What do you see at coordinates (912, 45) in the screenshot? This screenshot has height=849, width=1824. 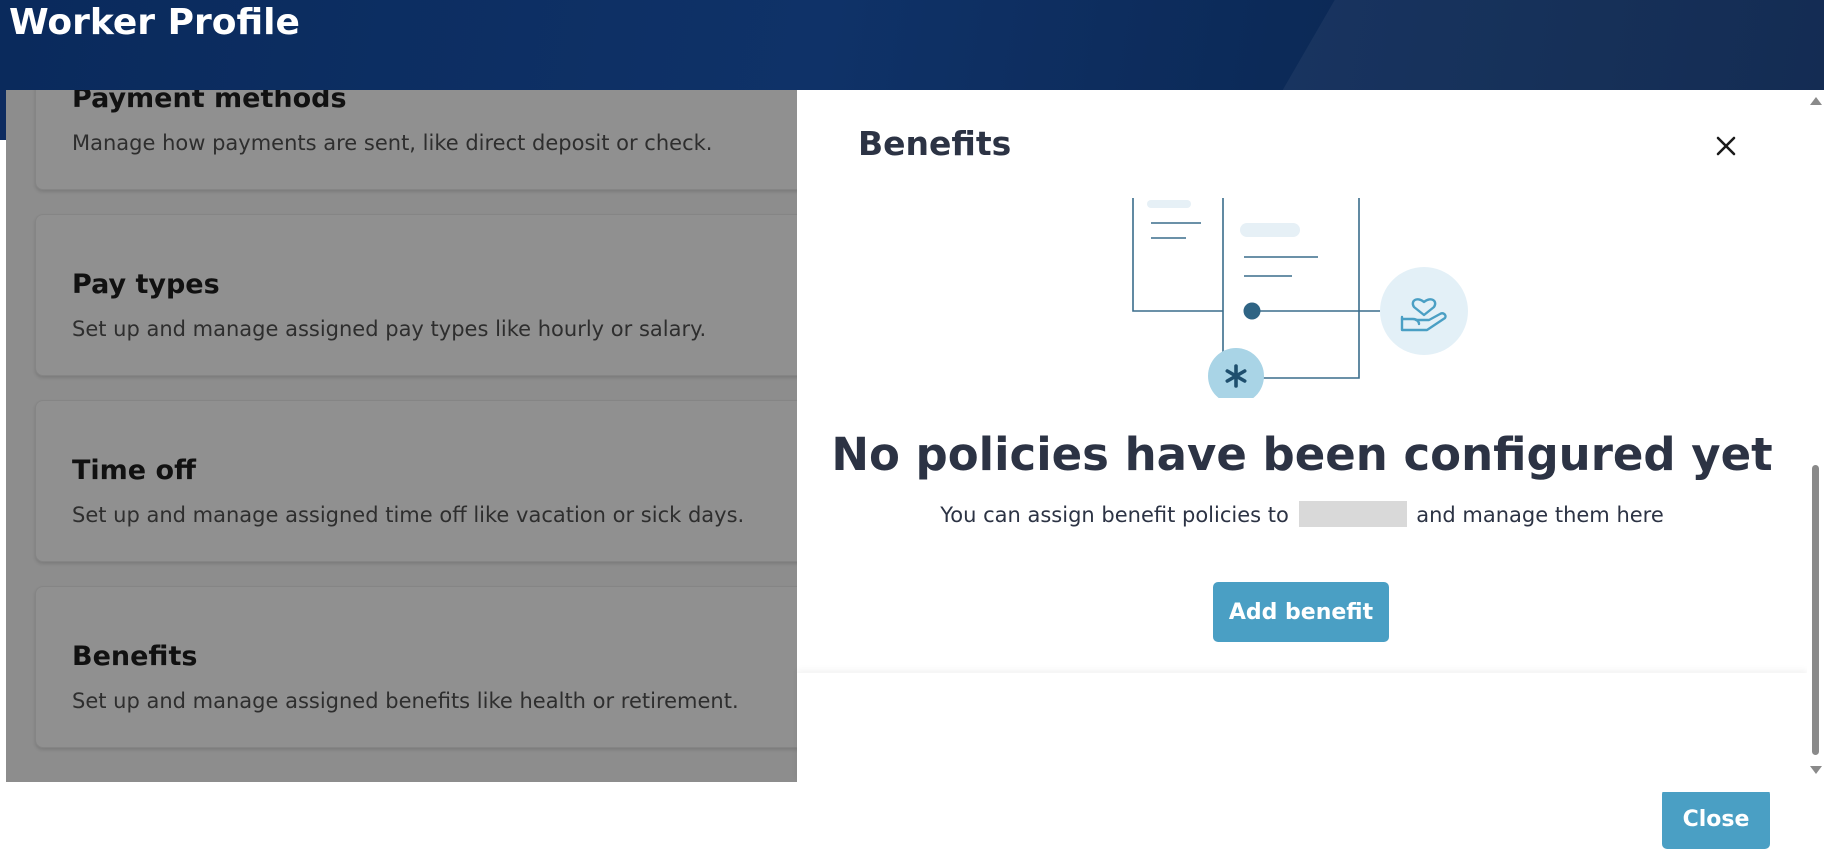 I see `app-header: Worker Profile` at bounding box center [912, 45].